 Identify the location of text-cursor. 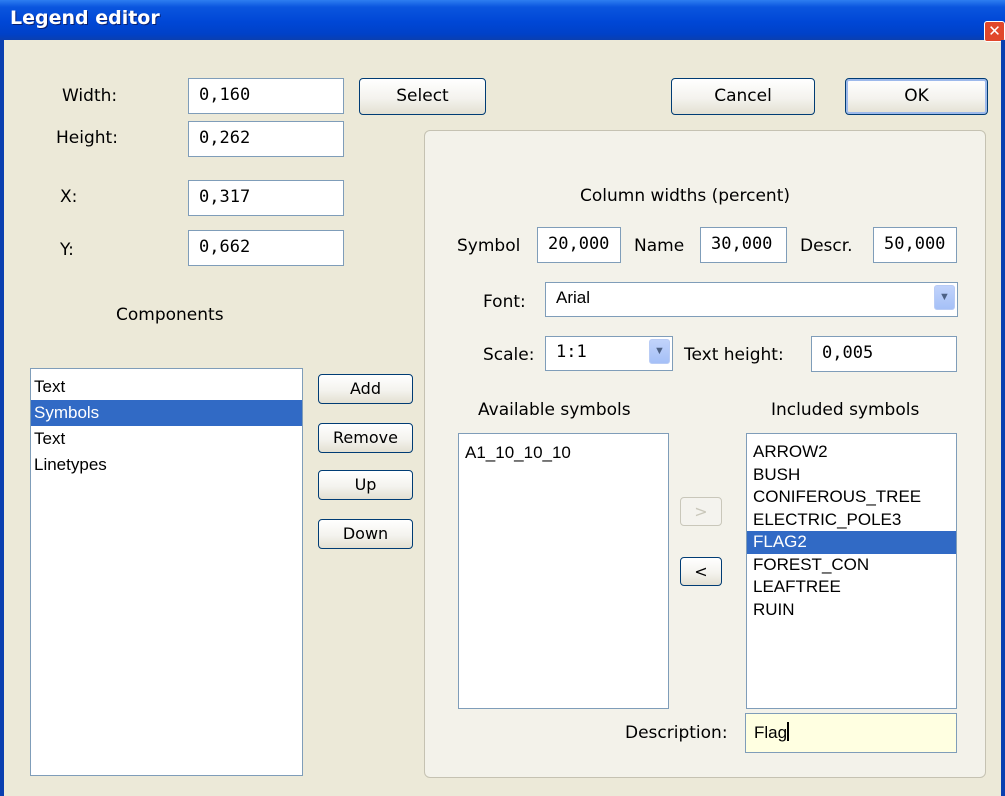
(788, 731).